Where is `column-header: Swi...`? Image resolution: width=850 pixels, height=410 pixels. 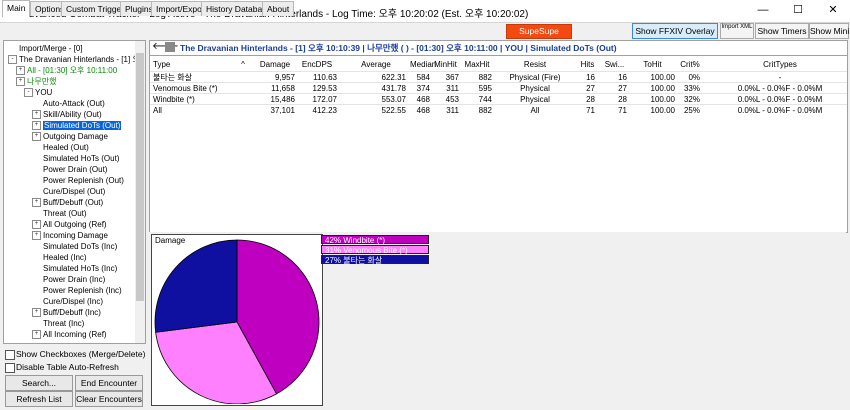
column-header: Swi... is located at coordinates (614, 65).